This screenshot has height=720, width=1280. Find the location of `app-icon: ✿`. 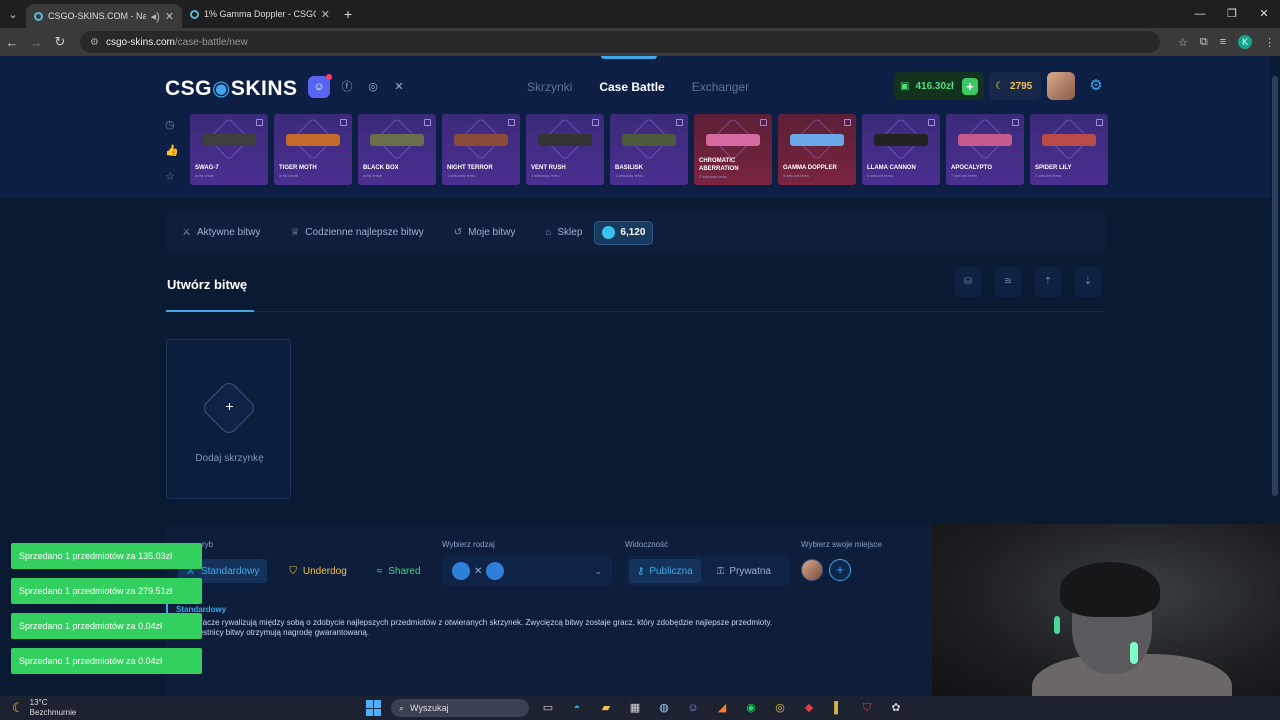

app-icon: ✿ is located at coordinates (896, 708).